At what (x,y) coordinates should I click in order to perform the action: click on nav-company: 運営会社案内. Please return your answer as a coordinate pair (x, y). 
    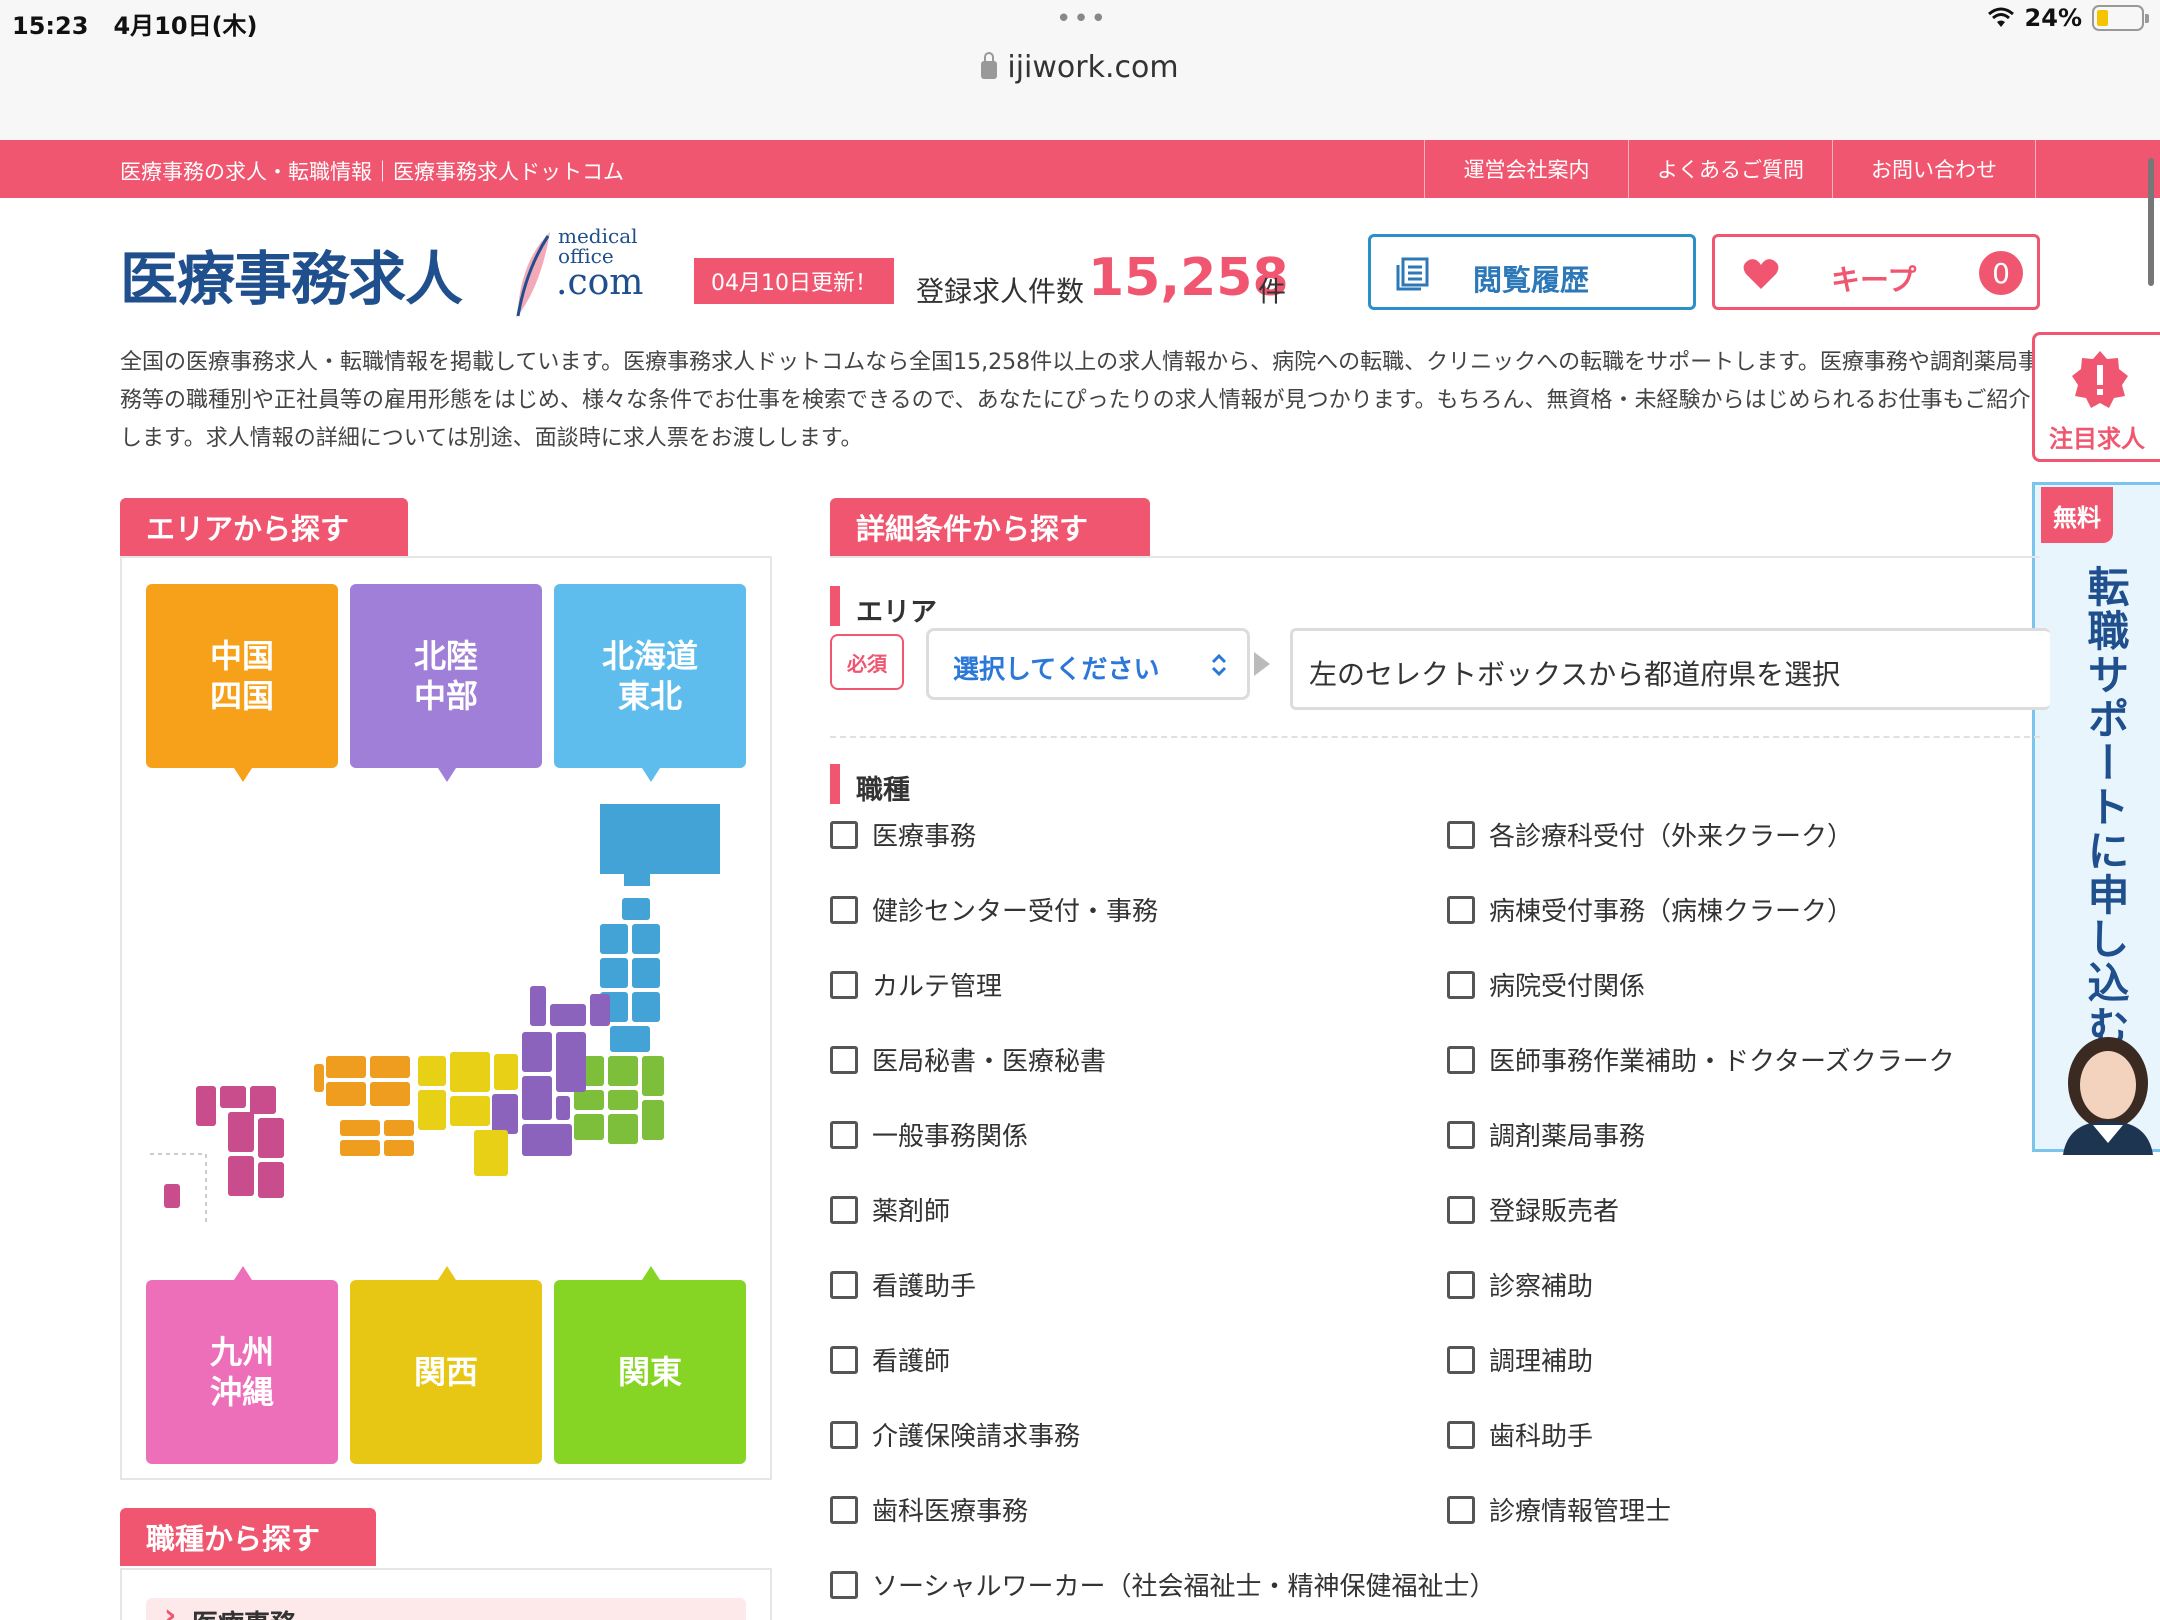
    Looking at the image, I should click on (1526, 169).